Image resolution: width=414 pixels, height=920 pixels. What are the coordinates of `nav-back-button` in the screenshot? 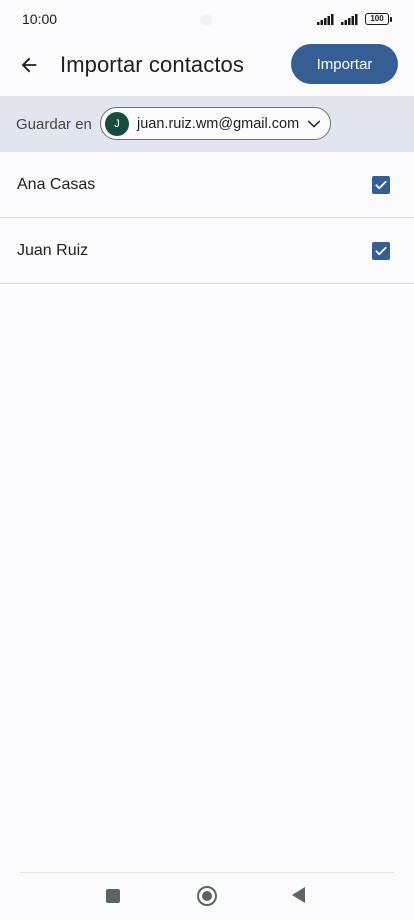 It's located at (298, 895).